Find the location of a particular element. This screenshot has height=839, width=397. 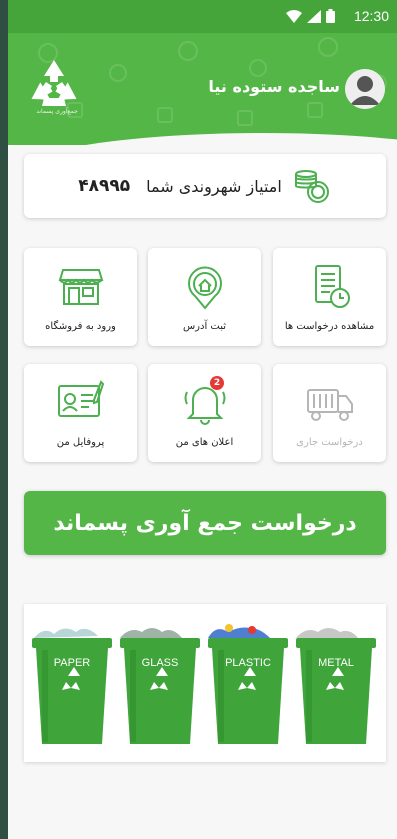

citizen-score-card: ۴۸۹۹۵ امتیاز شهروندی شما is located at coordinates (205, 186).